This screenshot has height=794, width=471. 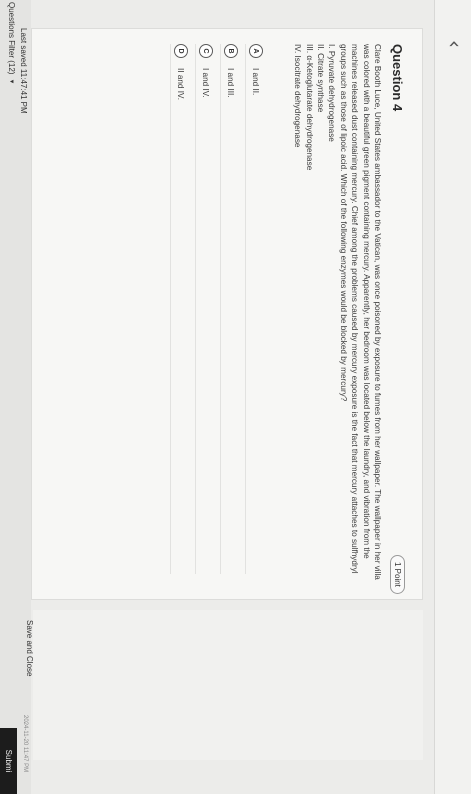 What do you see at coordinates (298, 96) in the screenshot?
I see `list-item: IV. Isocitrate dehydrogenase` at bounding box center [298, 96].